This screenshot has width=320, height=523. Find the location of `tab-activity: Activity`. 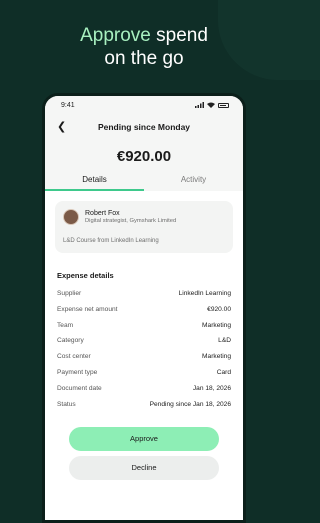

tab-activity: Activity is located at coordinates (193, 182).